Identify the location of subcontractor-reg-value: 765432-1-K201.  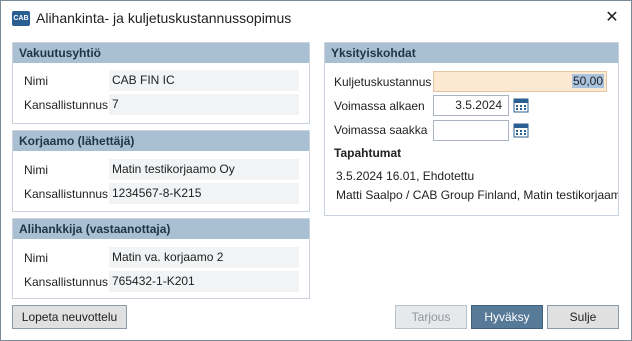
(204, 281).